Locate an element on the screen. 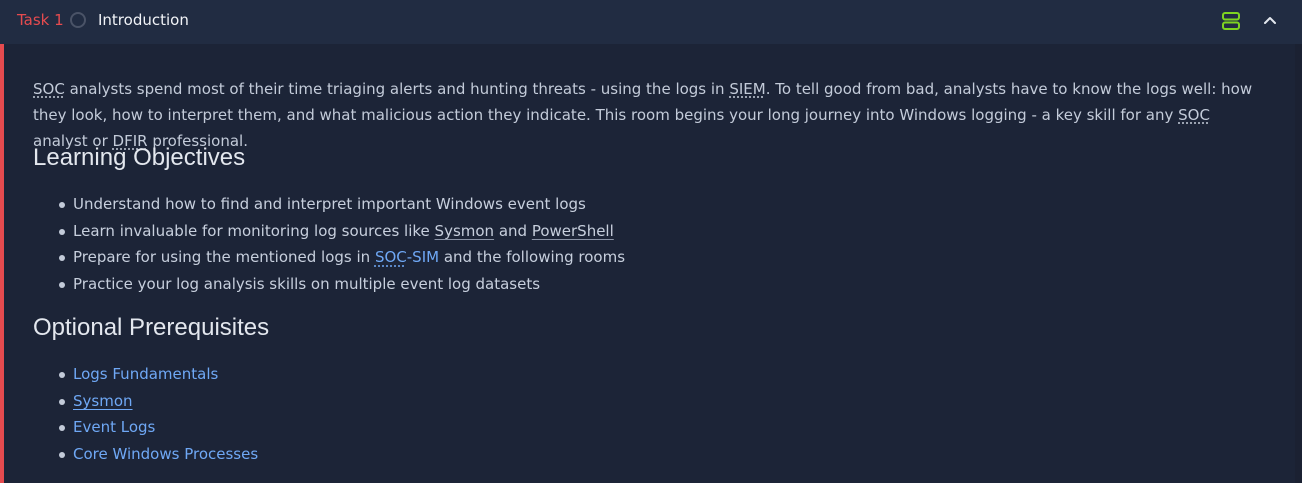 This screenshot has height=483, width=1302. list-item: Logs Fundamentals is located at coordinates (158, 374).